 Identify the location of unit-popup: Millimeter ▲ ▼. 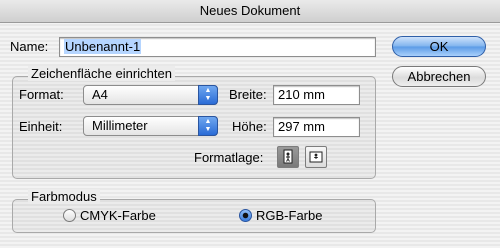
(150, 126).